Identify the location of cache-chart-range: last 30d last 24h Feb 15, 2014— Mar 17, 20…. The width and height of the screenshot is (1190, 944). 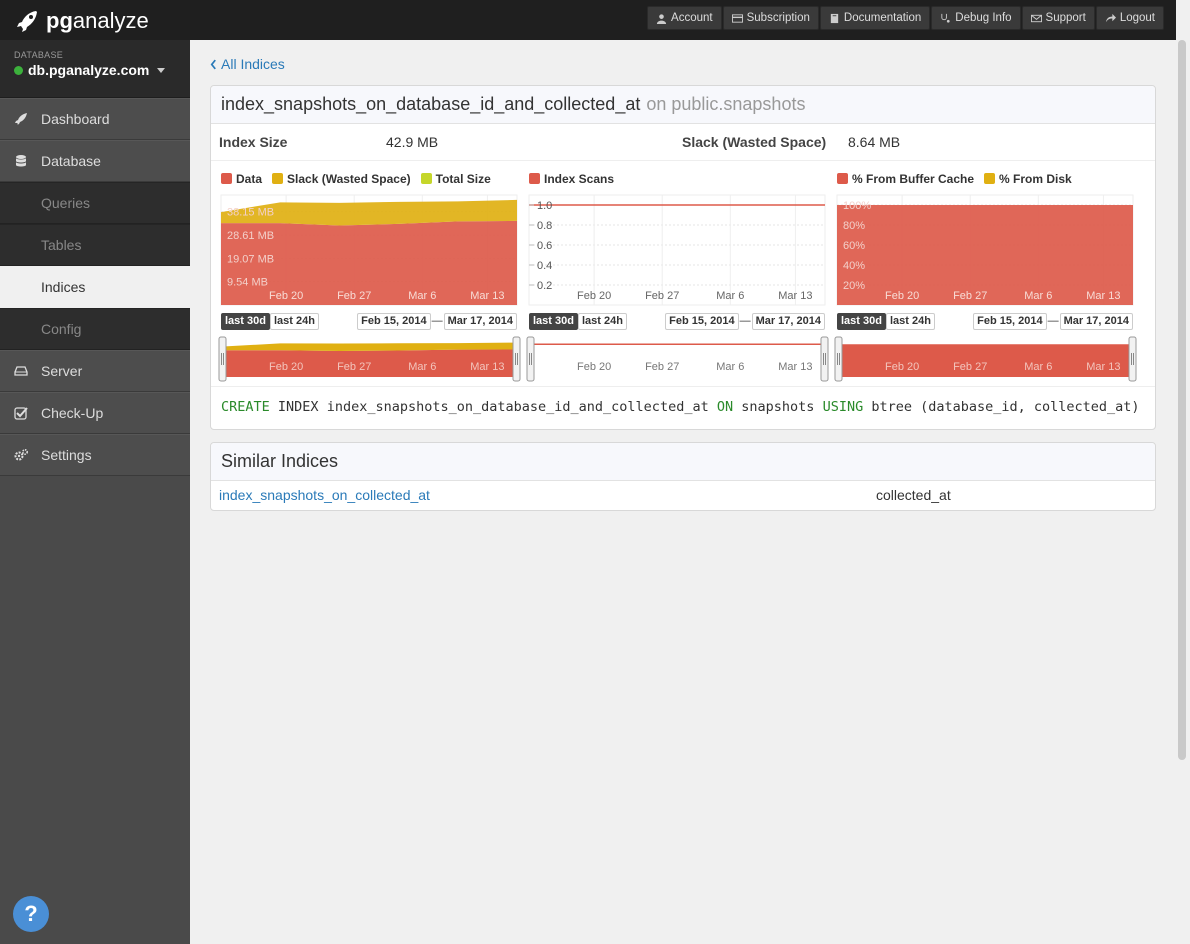
(985, 321).